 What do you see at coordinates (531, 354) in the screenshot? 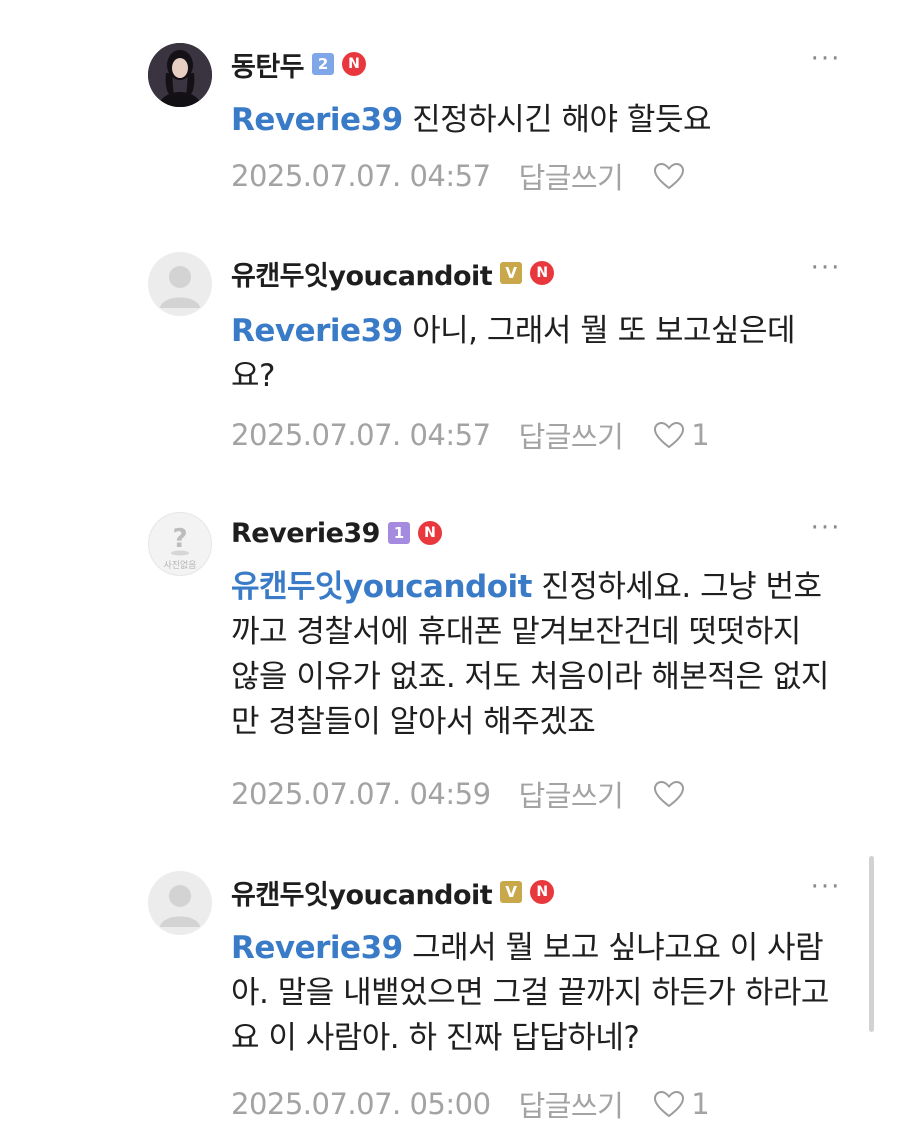
I see `comment-body: Reverie39 아니, 그래서 뭘 또 보고싶은데요?` at bounding box center [531, 354].